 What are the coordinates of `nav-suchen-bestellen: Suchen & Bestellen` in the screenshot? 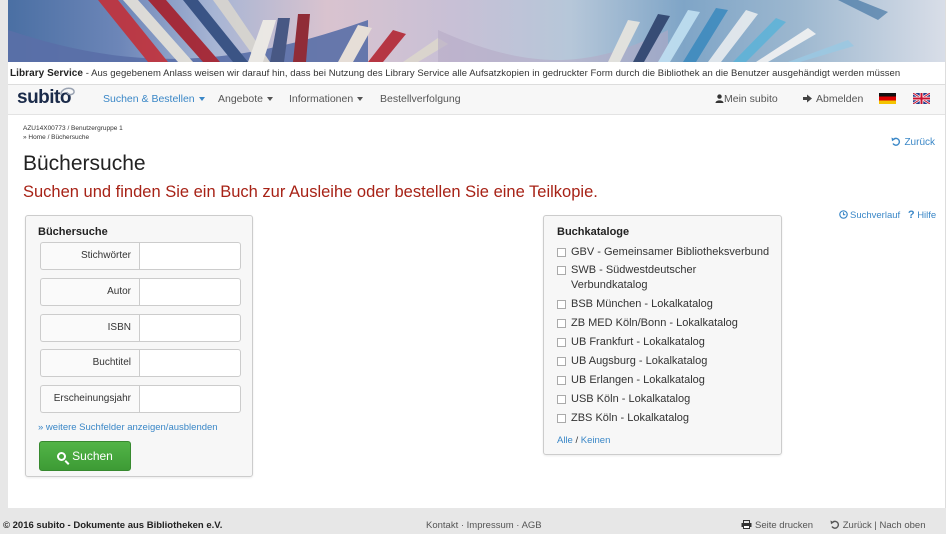 It's located at (154, 99).